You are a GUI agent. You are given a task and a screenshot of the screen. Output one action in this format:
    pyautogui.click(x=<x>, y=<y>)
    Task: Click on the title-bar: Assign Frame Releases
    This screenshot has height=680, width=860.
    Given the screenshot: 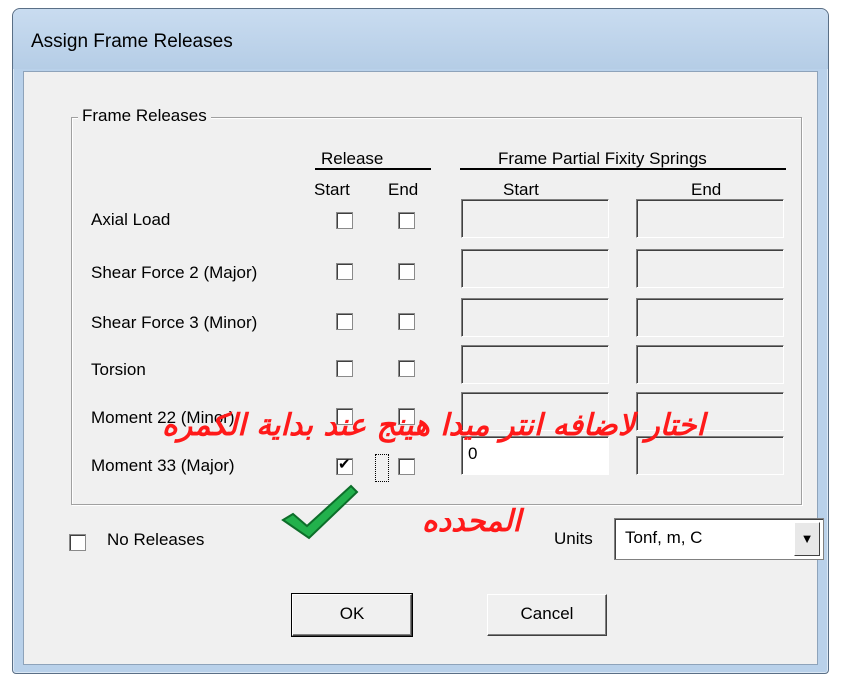 What is the action you would take?
    pyautogui.click(x=420, y=39)
    